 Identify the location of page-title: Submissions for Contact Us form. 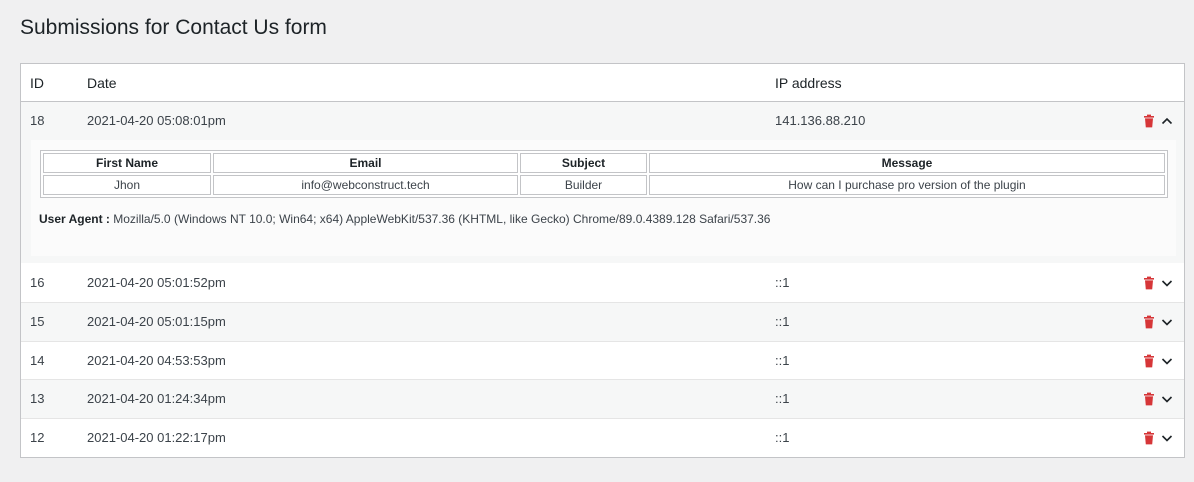
(173, 27).